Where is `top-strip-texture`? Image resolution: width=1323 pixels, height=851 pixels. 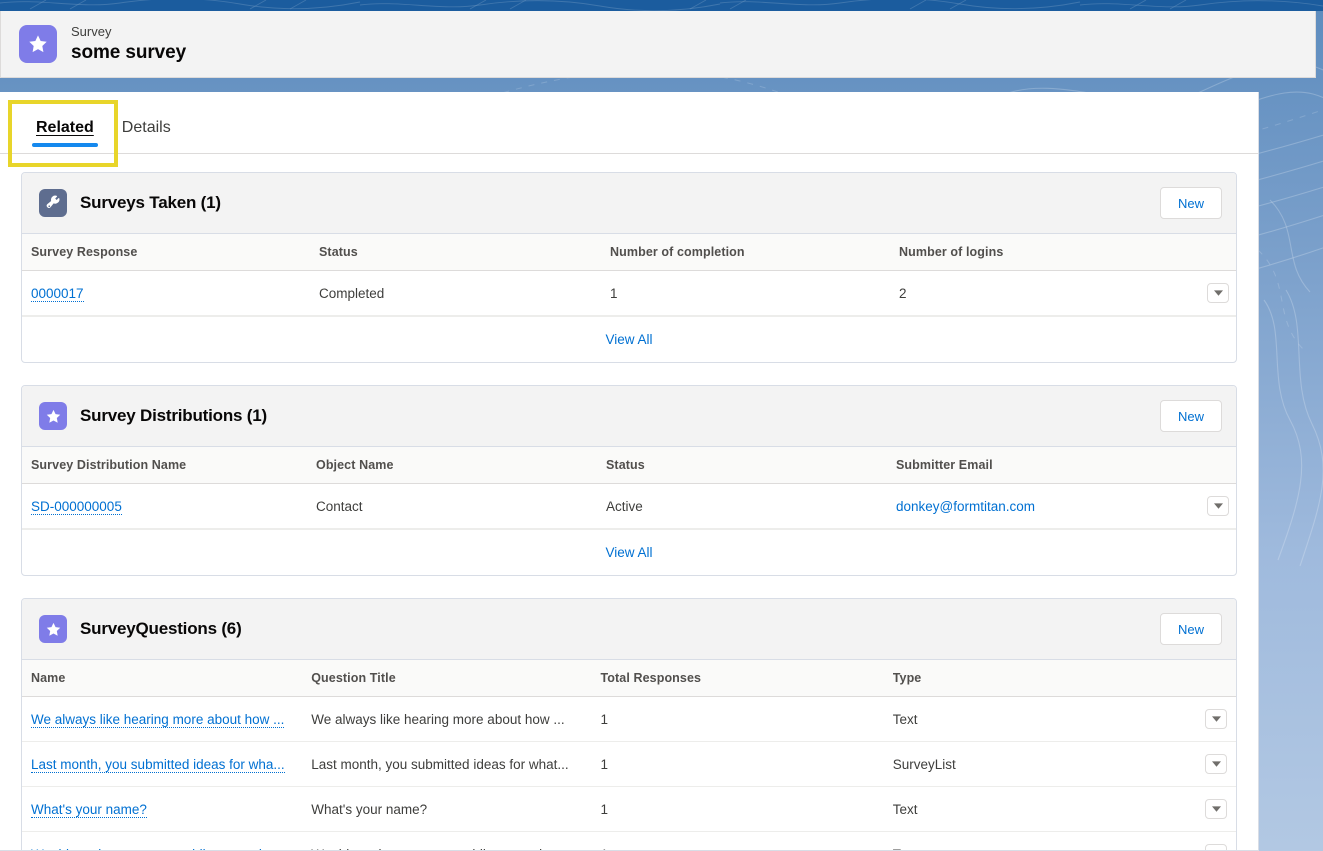 top-strip-texture is located at coordinates (661, 5).